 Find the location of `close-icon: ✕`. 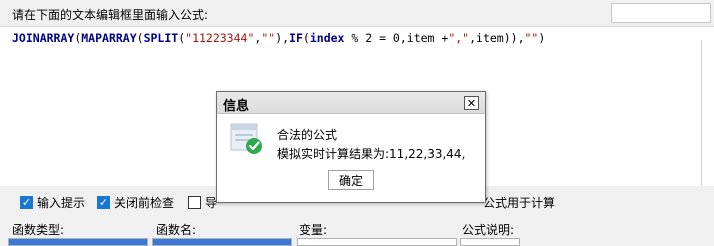

close-icon: ✕ is located at coordinates (471, 103).